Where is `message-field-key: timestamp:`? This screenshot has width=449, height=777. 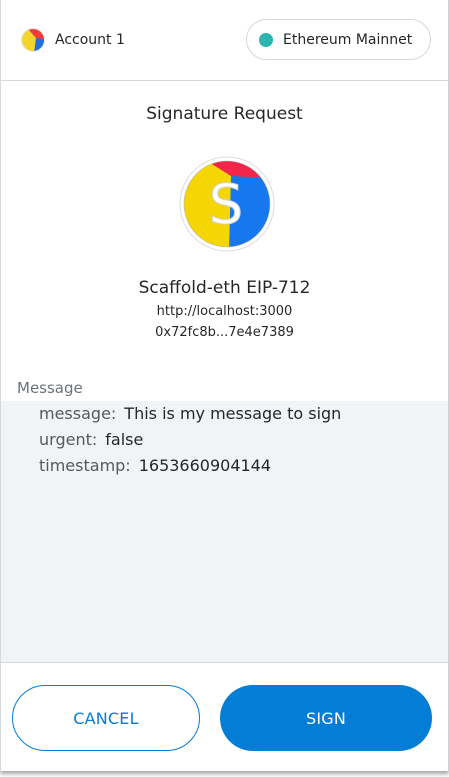
message-field-key: timestamp: is located at coordinates (85, 465).